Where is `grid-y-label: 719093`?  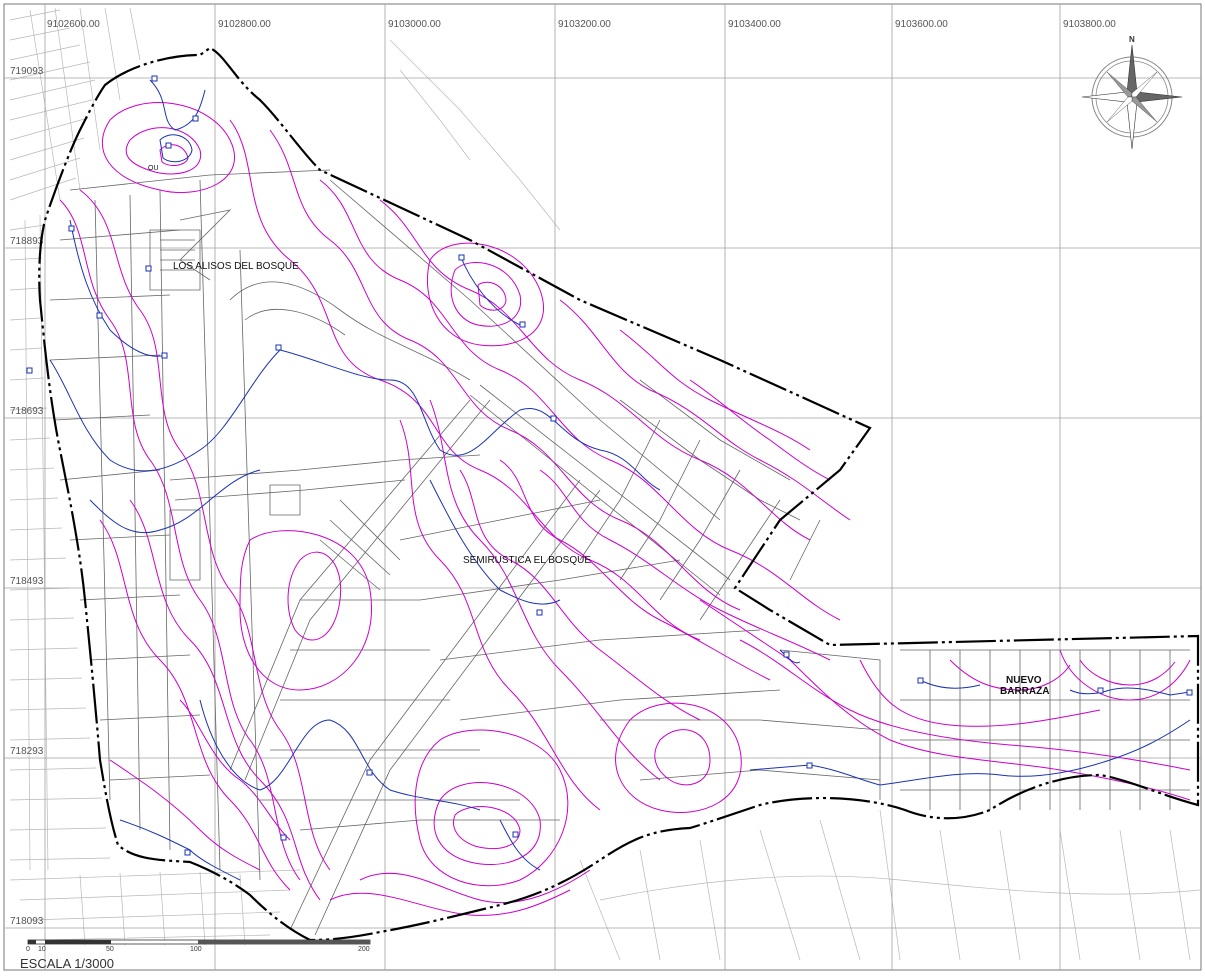 grid-y-label: 719093 is located at coordinates (27, 71).